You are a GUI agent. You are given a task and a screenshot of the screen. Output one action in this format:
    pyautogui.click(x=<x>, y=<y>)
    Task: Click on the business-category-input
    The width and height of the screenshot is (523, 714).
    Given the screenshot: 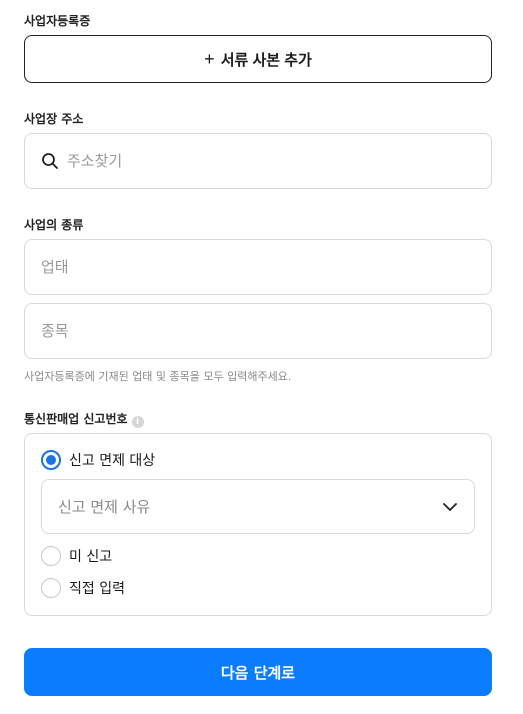 What is the action you would take?
    pyautogui.click(x=258, y=267)
    